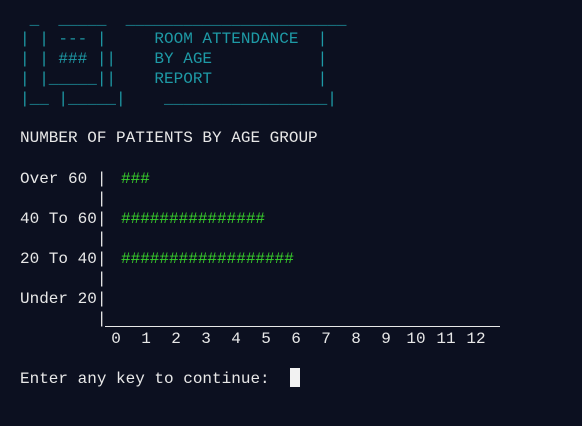 This screenshot has height=426, width=582. I want to click on x-tick-label: 0, so click(116, 339).